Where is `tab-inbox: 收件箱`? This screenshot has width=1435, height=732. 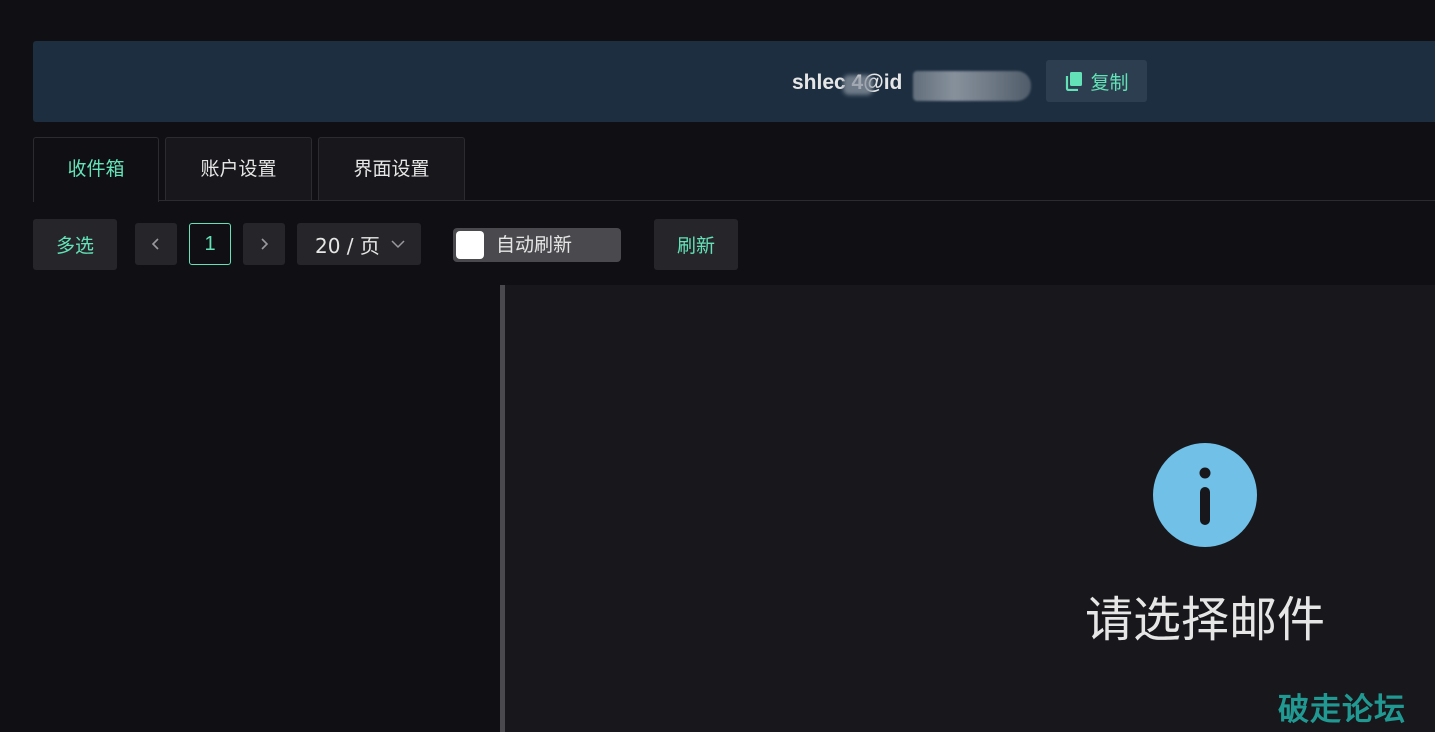
tab-inbox: 收件箱 is located at coordinates (96, 169).